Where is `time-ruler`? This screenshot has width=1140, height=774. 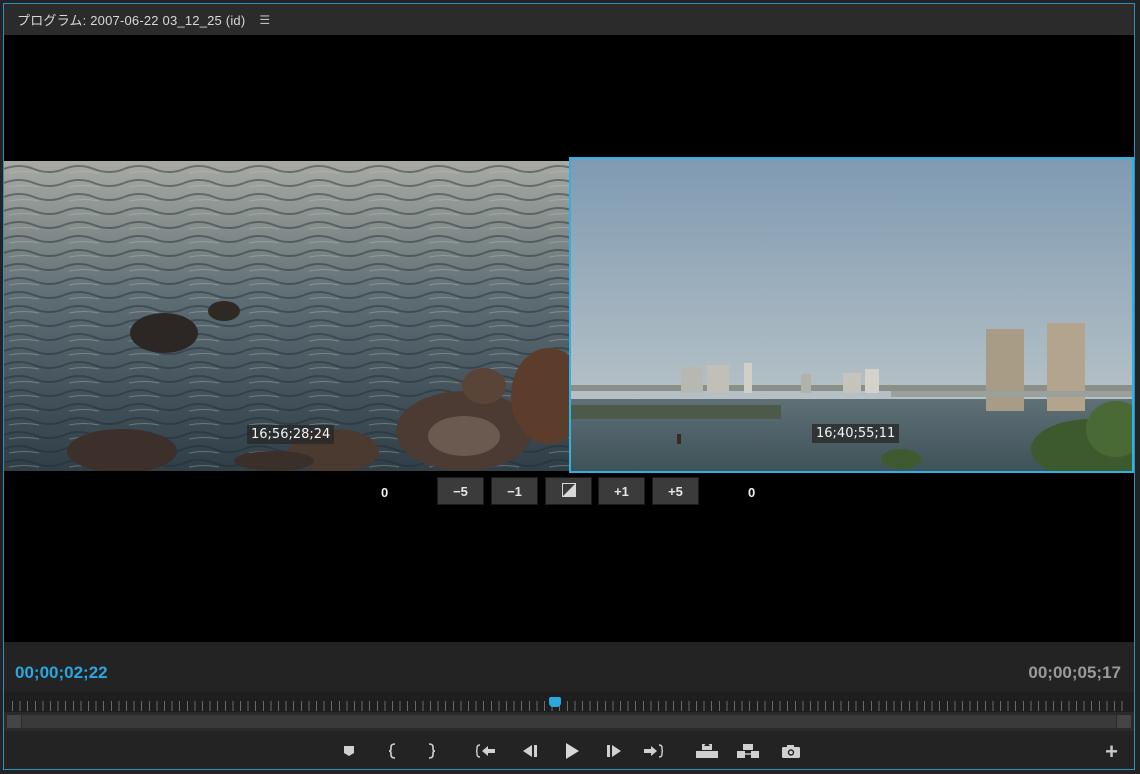
time-ruler is located at coordinates (569, 702).